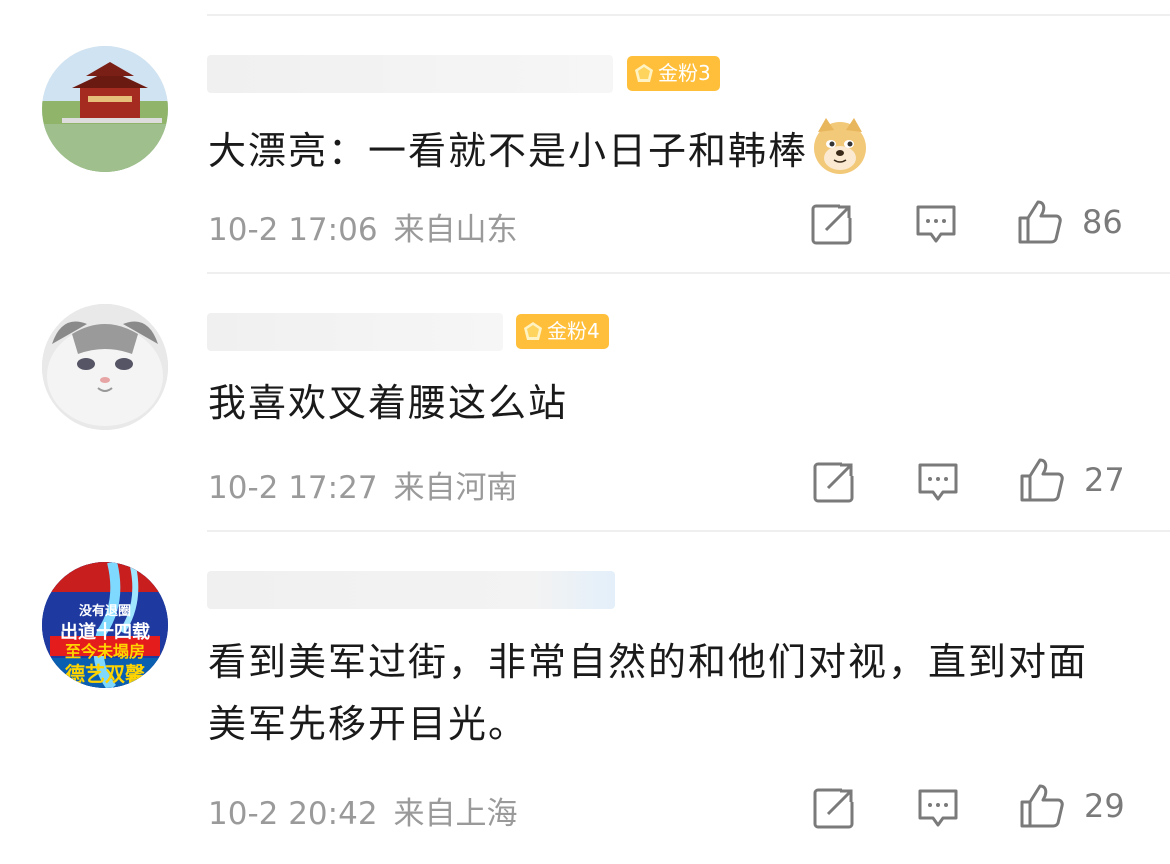  Describe the element at coordinates (840, 146) in the screenshot. I see `doge-emoji` at that location.